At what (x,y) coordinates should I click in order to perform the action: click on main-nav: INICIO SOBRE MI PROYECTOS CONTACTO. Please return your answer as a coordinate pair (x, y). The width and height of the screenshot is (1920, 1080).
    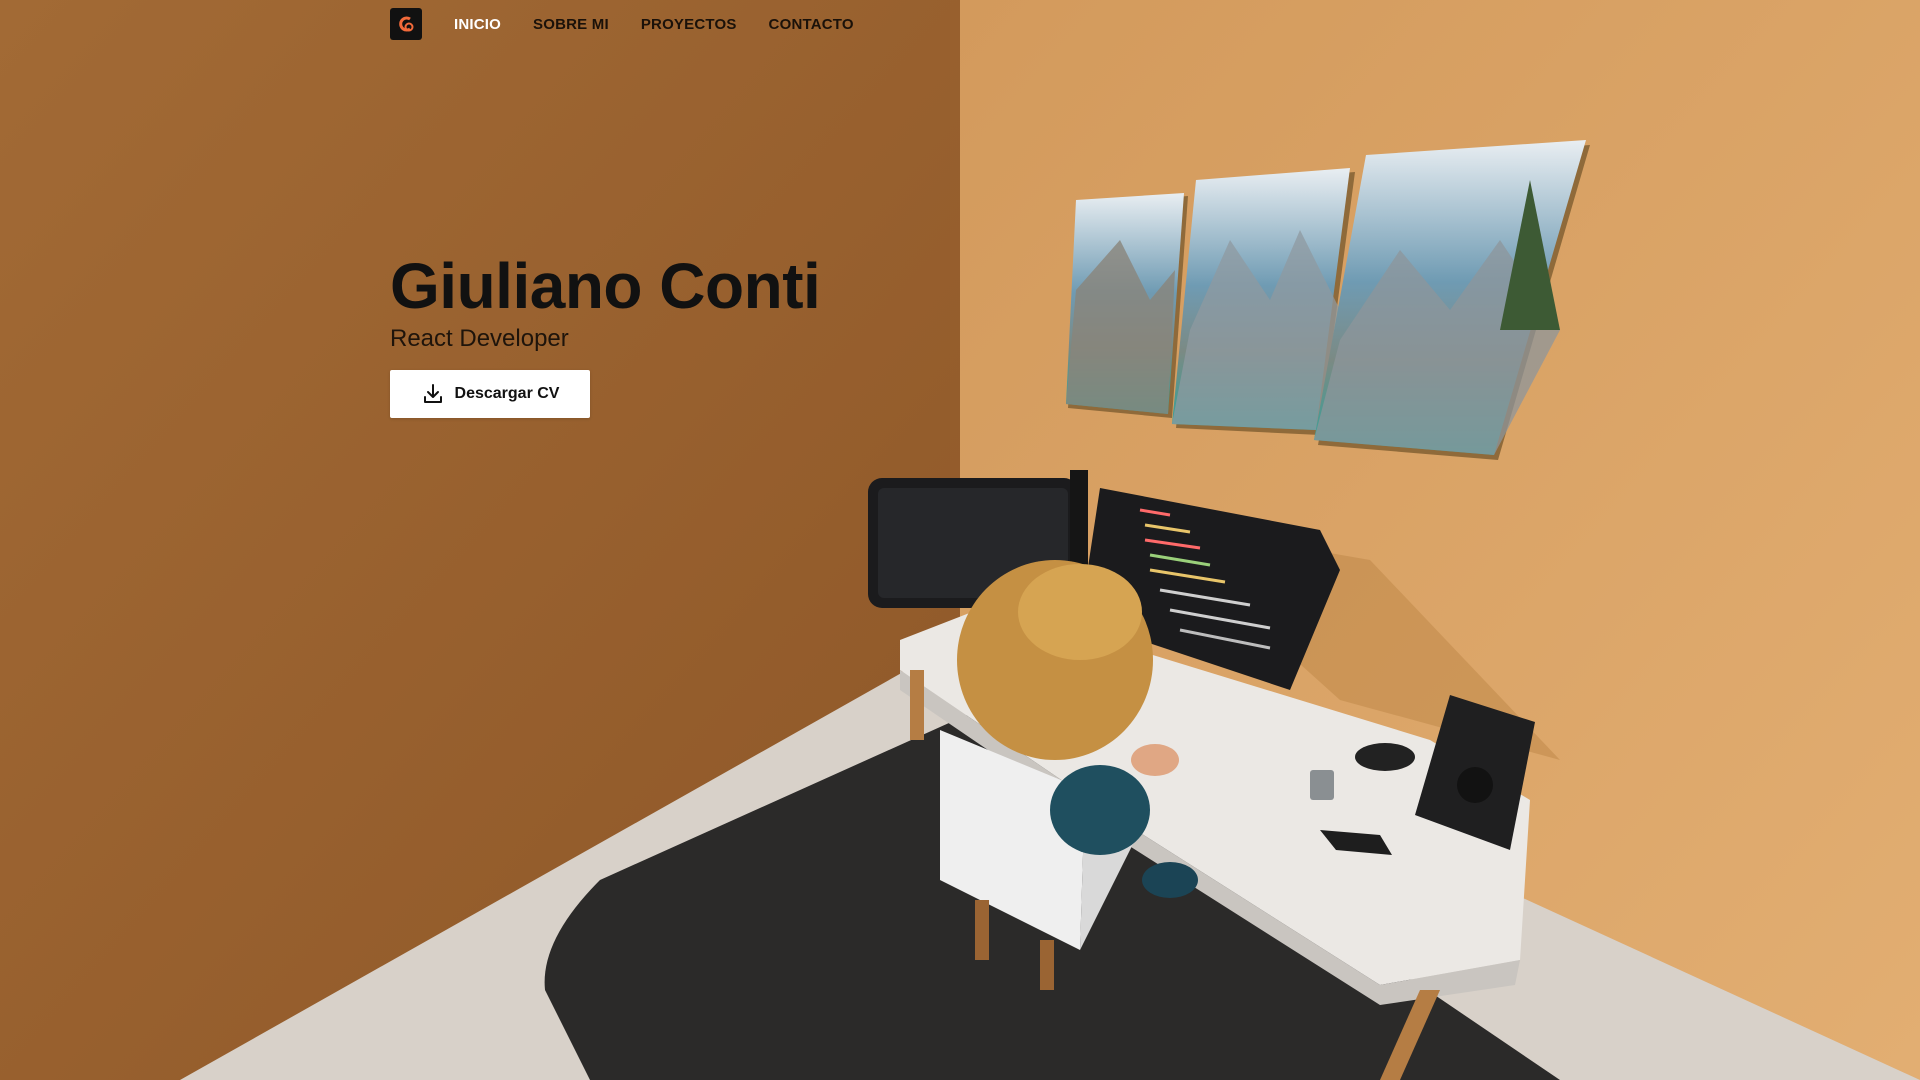
    Looking at the image, I should click on (622, 24).